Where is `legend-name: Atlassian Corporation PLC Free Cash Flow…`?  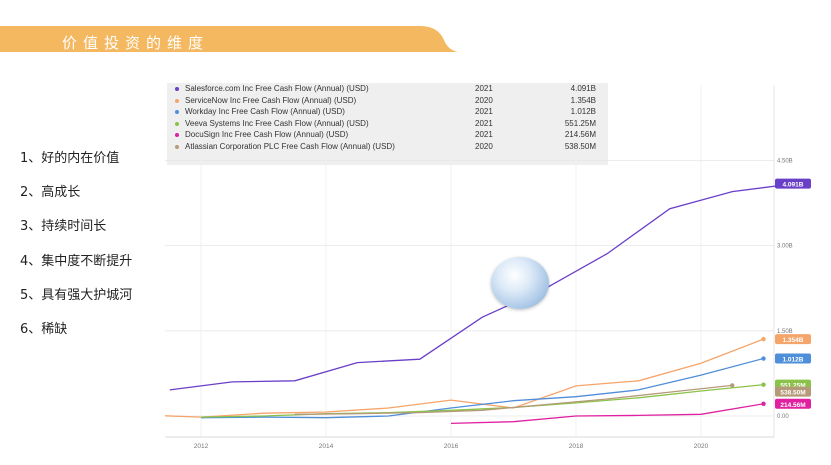
legend-name: Atlassian Corporation PLC Free Cash Flow… is located at coordinates (290, 146).